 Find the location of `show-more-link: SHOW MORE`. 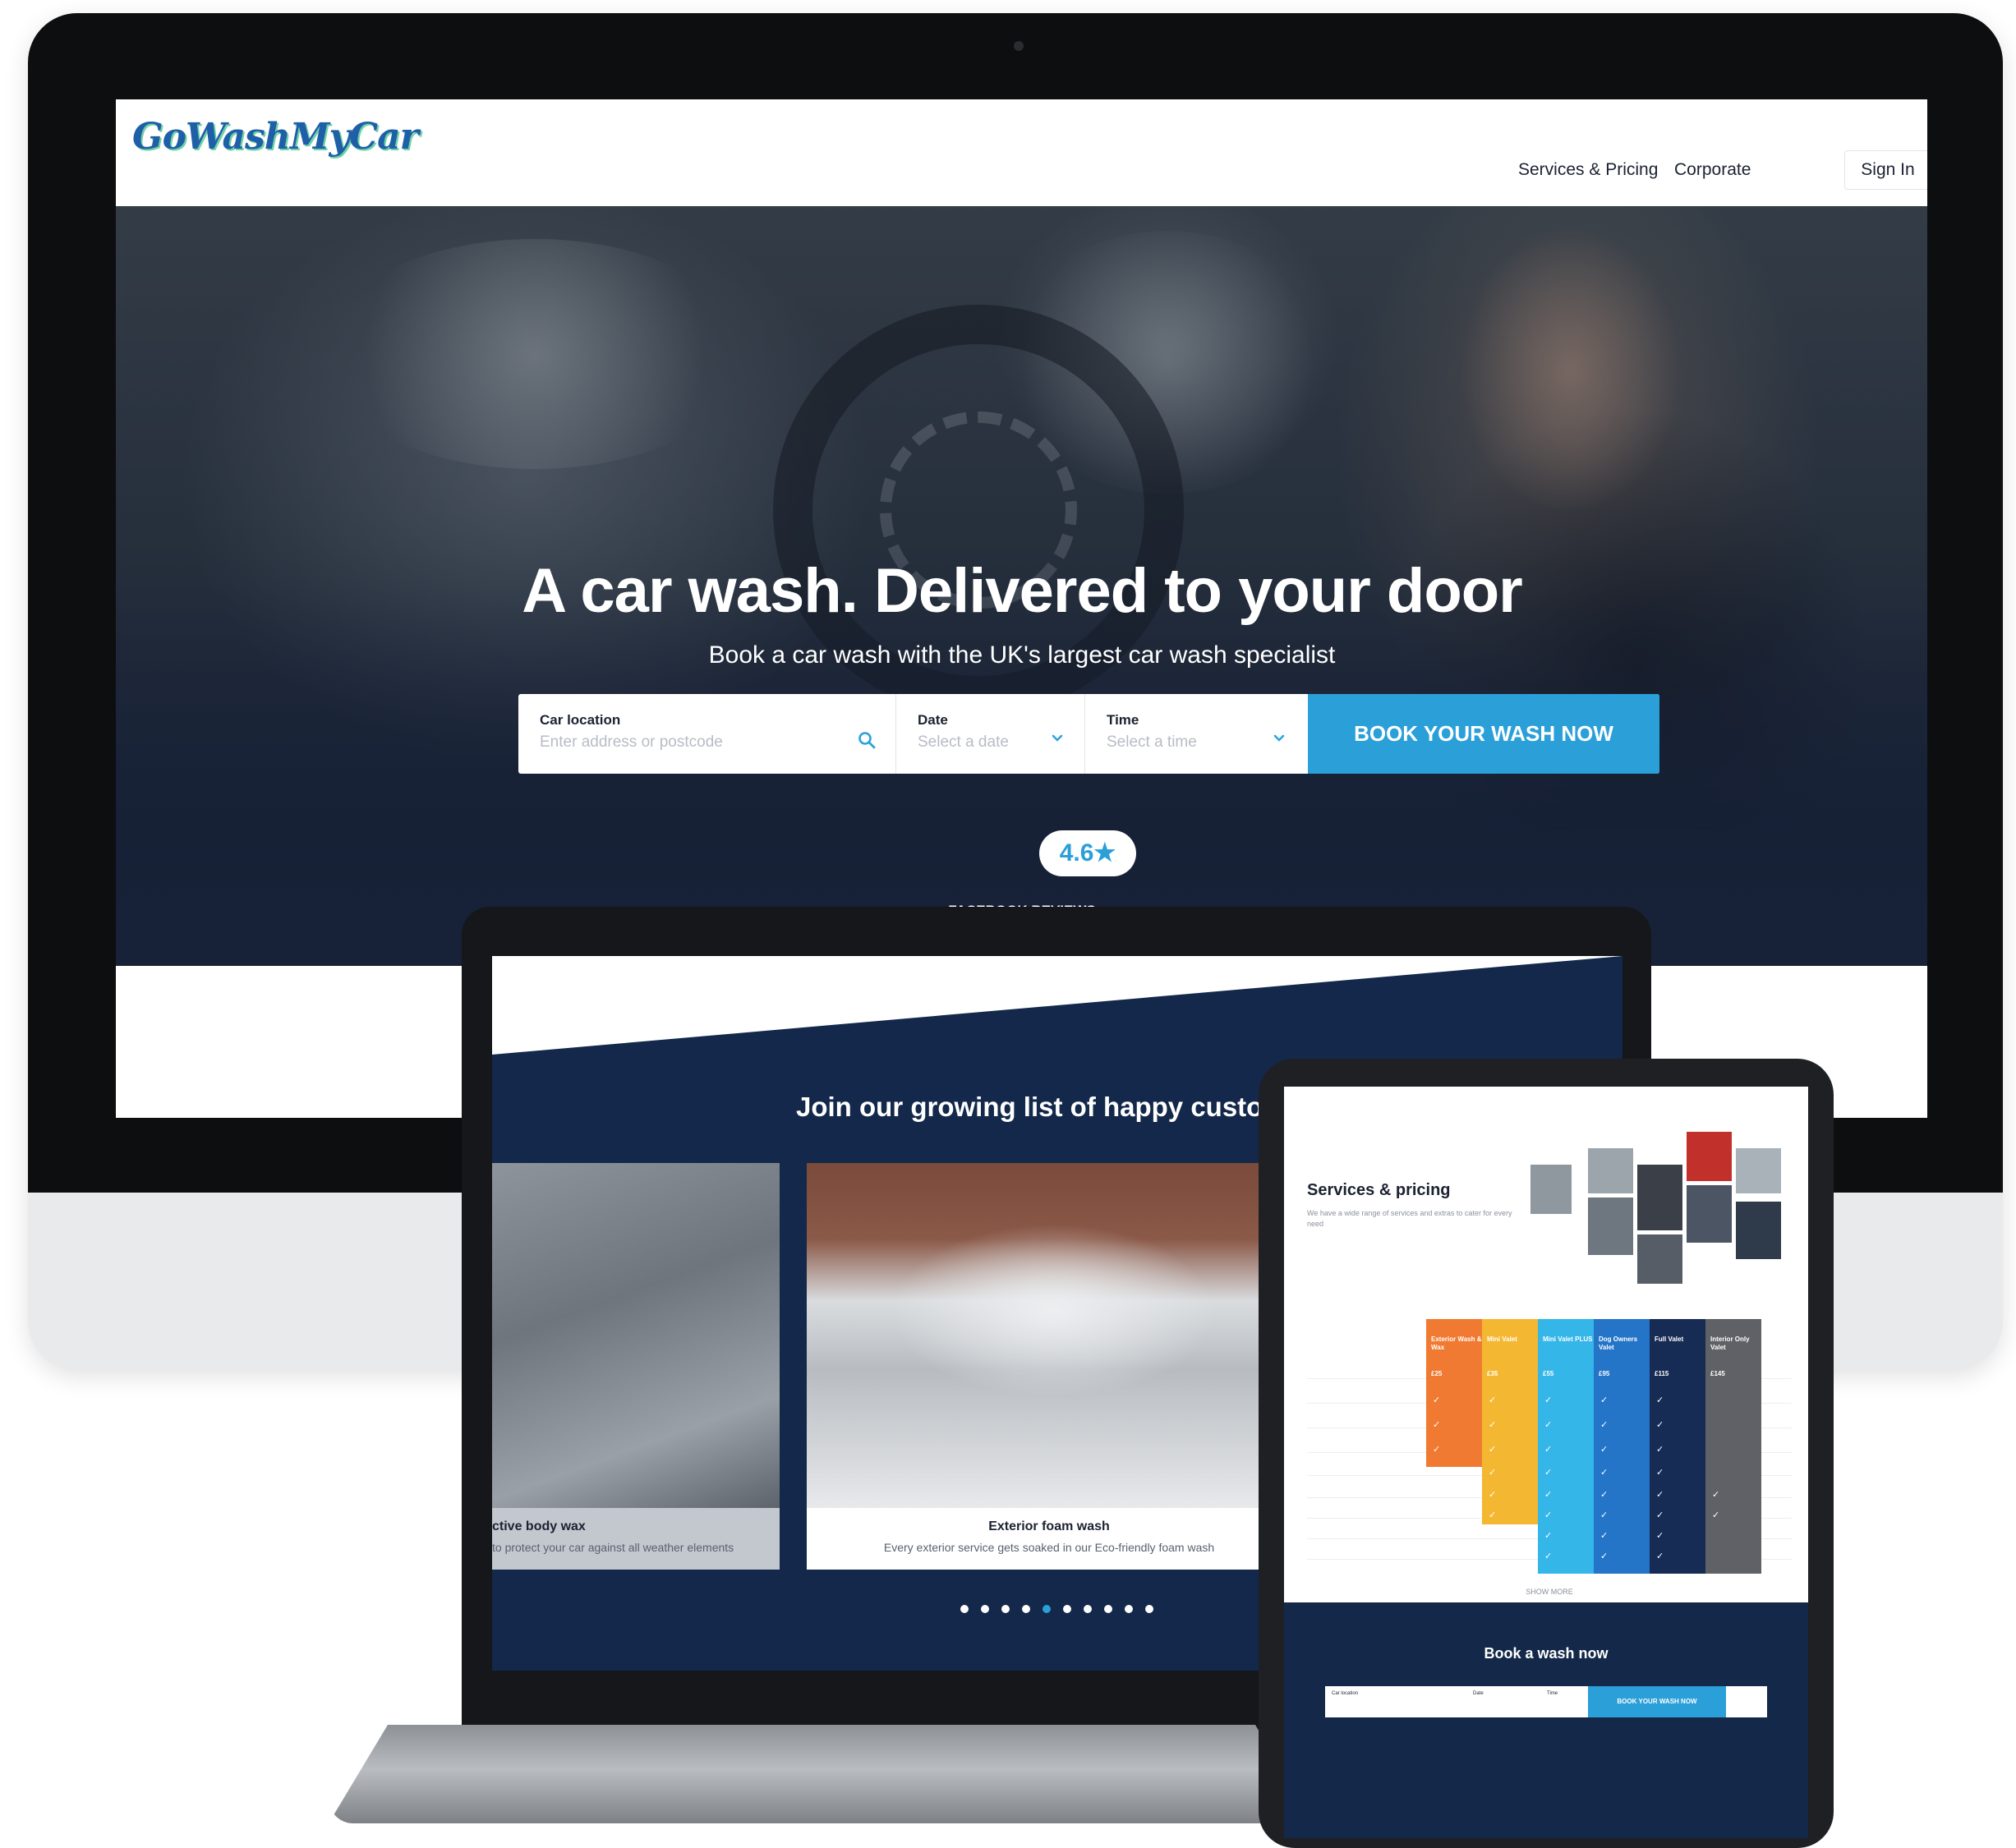

show-more-link: SHOW MORE is located at coordinates (1549, 1592).